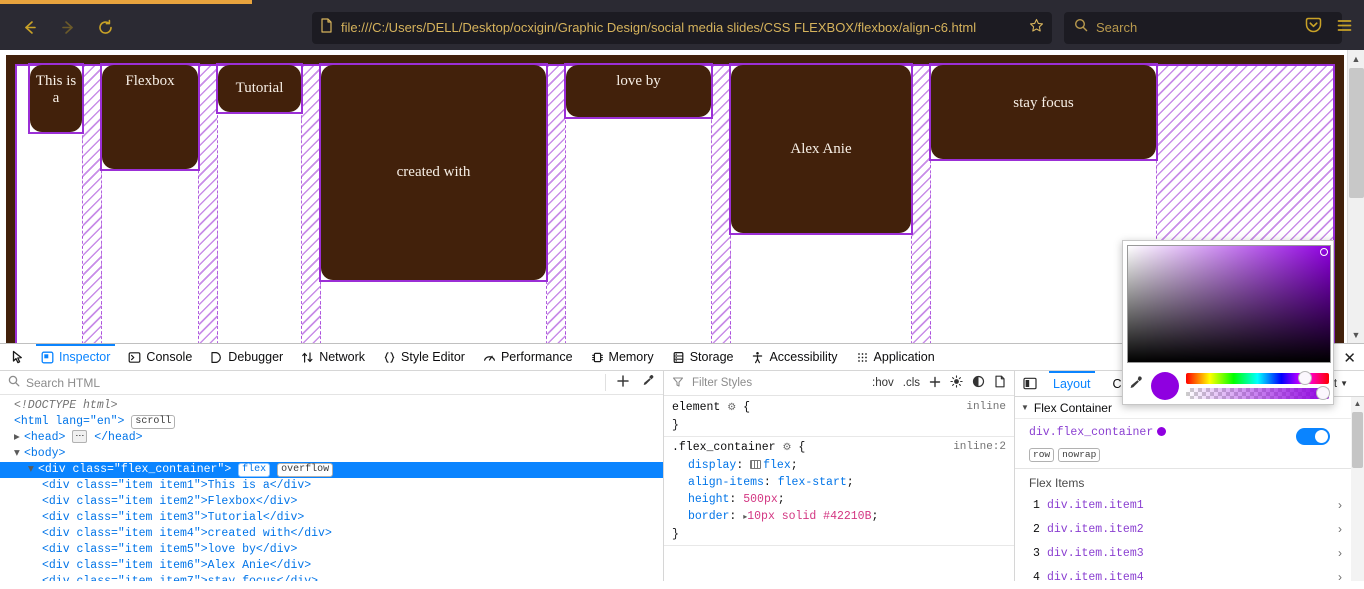 This screenshot has height=589, width=1364. Describe the element at coordinates (1095, 529) in the screenshot. I see `flex-item-selector: div.item.item2` at that location.